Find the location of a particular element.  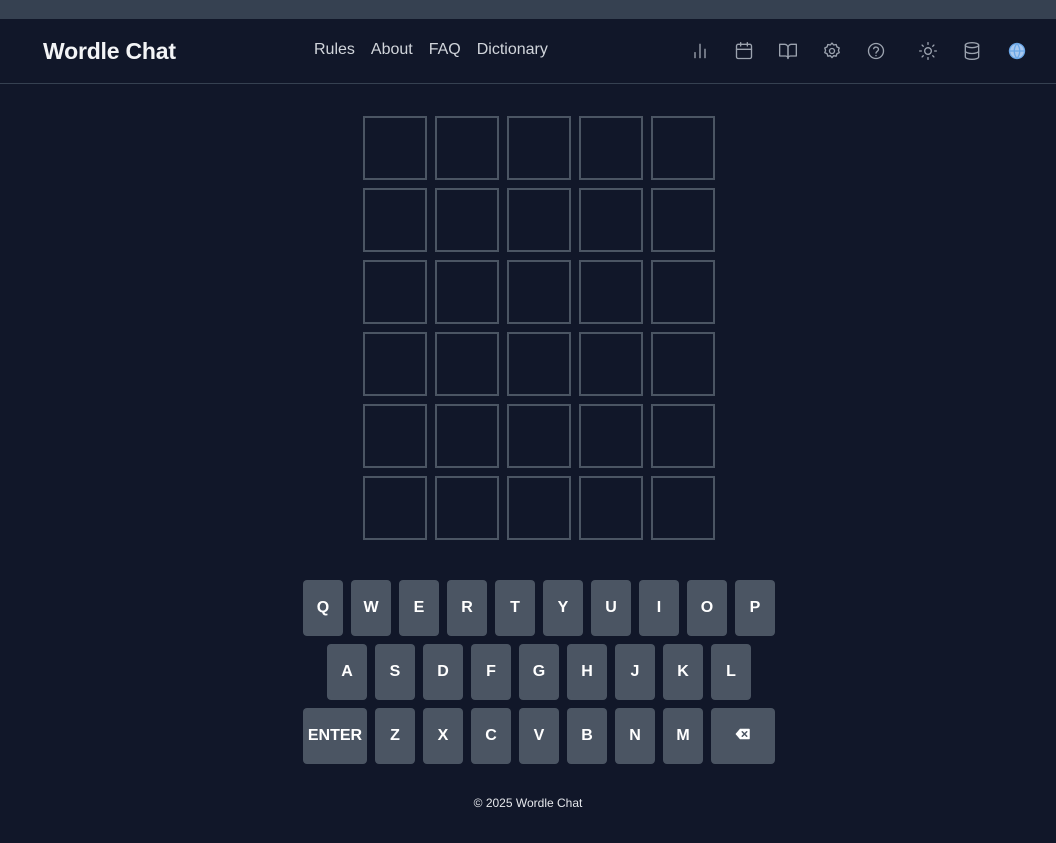

key-label: S is located at coordinates (395, 671).